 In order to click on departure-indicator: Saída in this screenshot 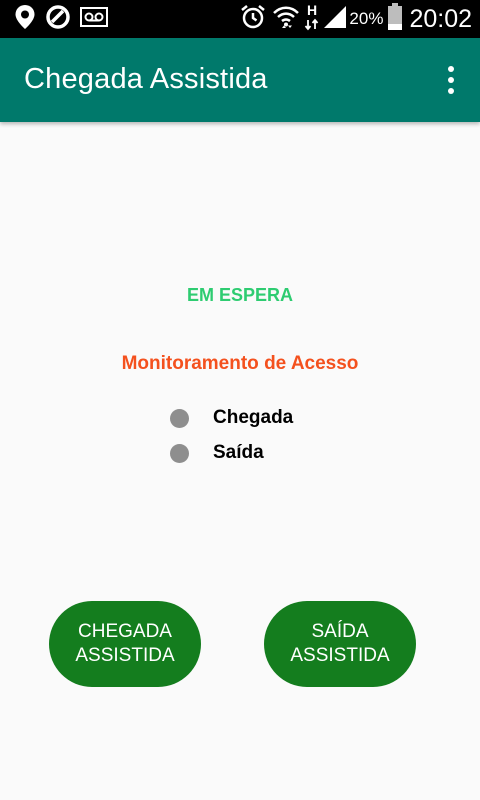, I will do `click(217, 453)`.